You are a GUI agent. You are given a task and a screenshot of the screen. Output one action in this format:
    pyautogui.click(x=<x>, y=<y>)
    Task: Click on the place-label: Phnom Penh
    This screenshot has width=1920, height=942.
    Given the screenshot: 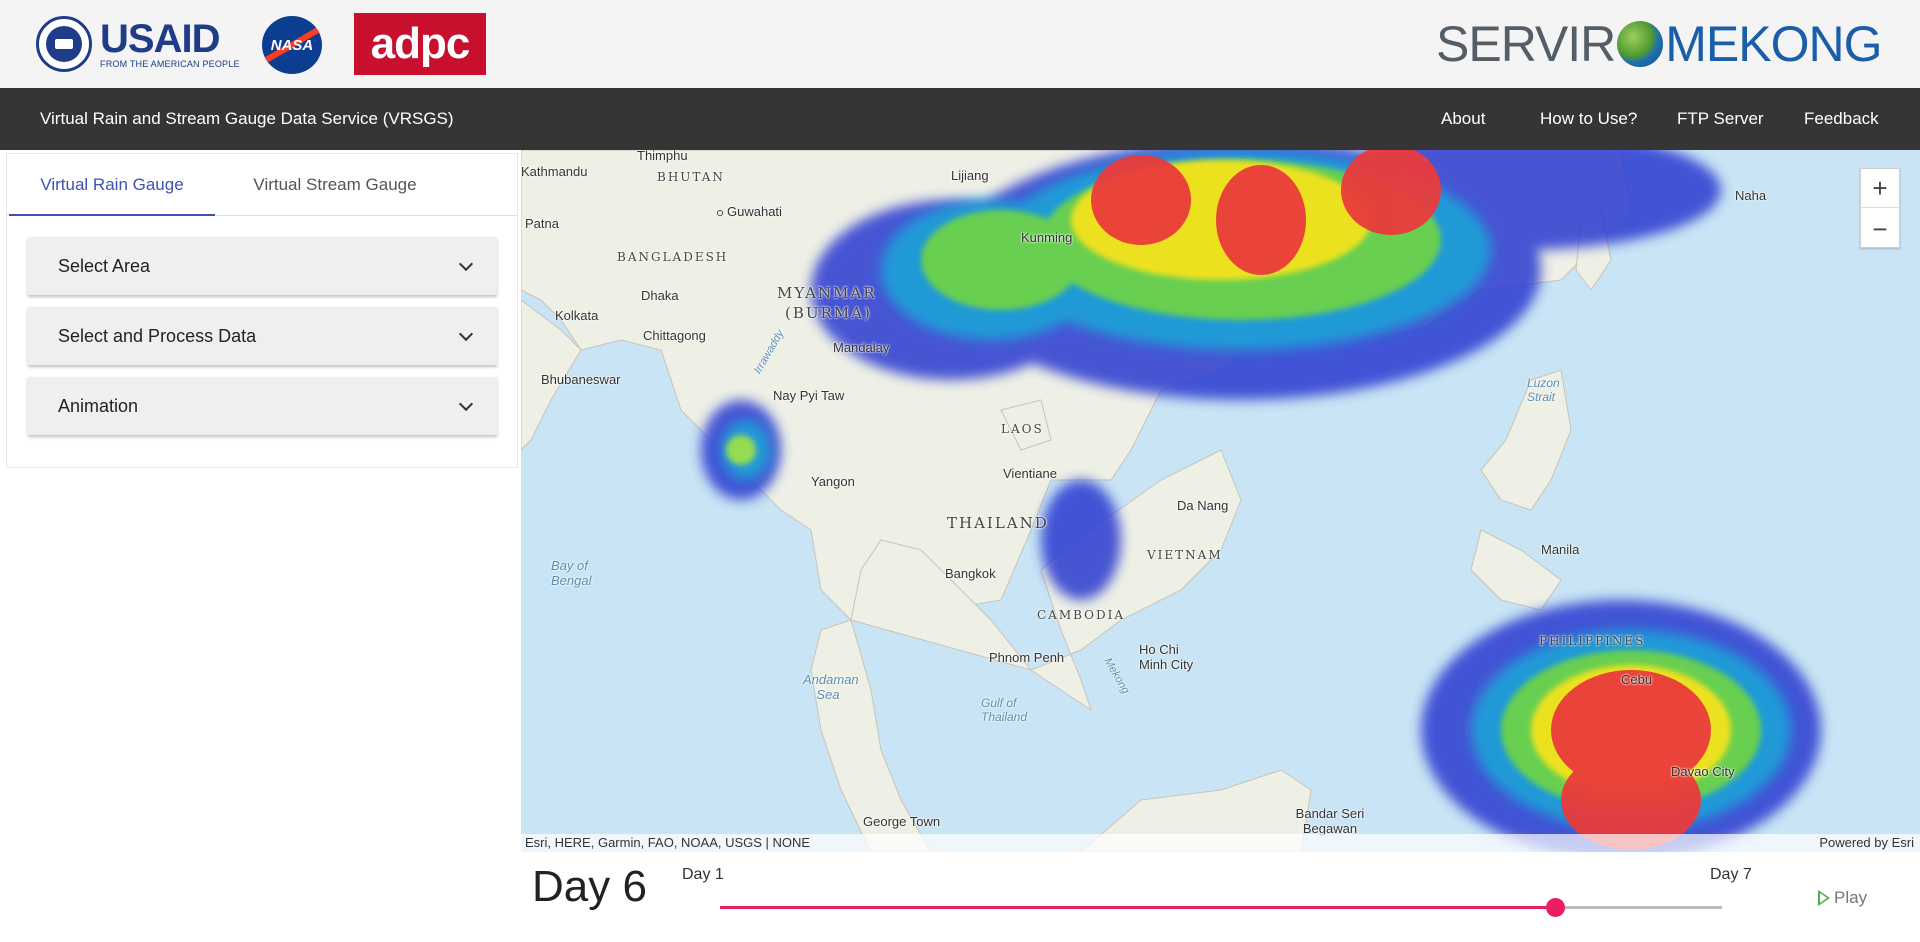 What is the action you would take?
    pyautogui.click(x=1027, y=657)
    